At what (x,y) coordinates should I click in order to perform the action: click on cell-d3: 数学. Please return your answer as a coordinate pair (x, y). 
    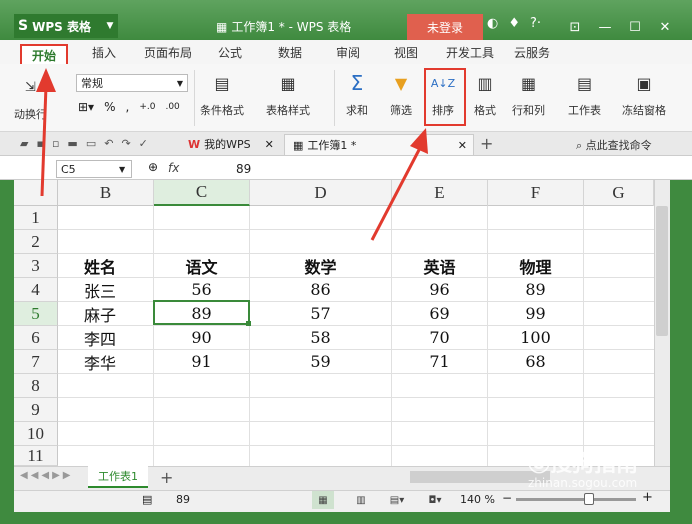
    Looking at the image, I should click on (321, 266).